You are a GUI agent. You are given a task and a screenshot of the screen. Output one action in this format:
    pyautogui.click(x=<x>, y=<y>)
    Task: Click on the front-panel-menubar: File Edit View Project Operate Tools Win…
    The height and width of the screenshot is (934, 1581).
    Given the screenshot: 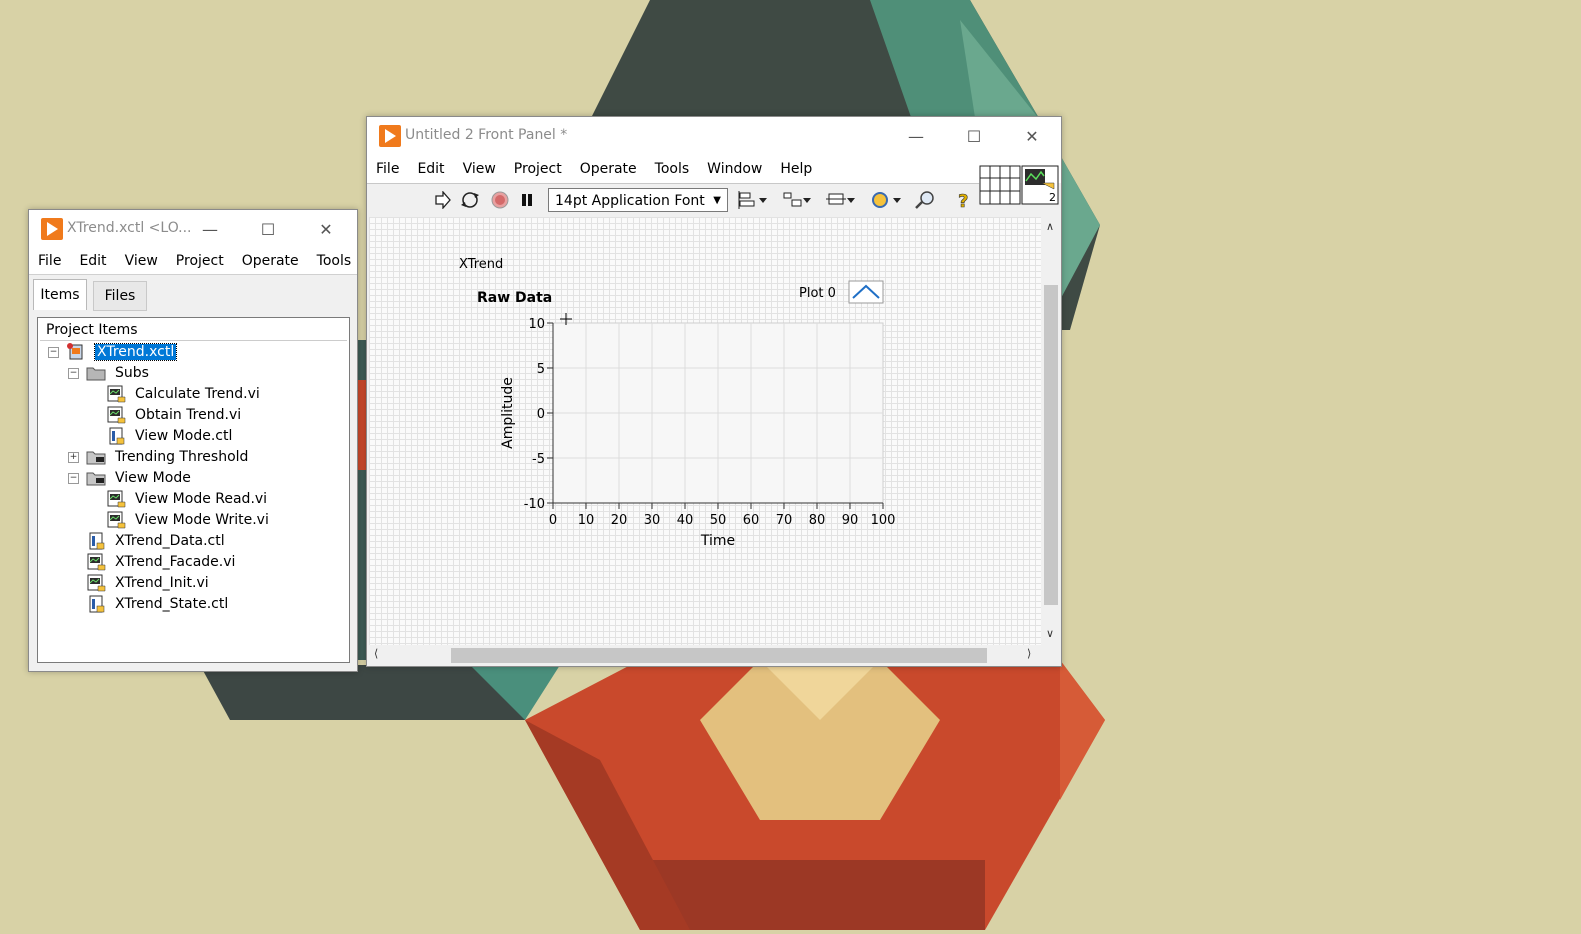 What is the action you would take?
    pyautogui.click(x=714, y=169)
    